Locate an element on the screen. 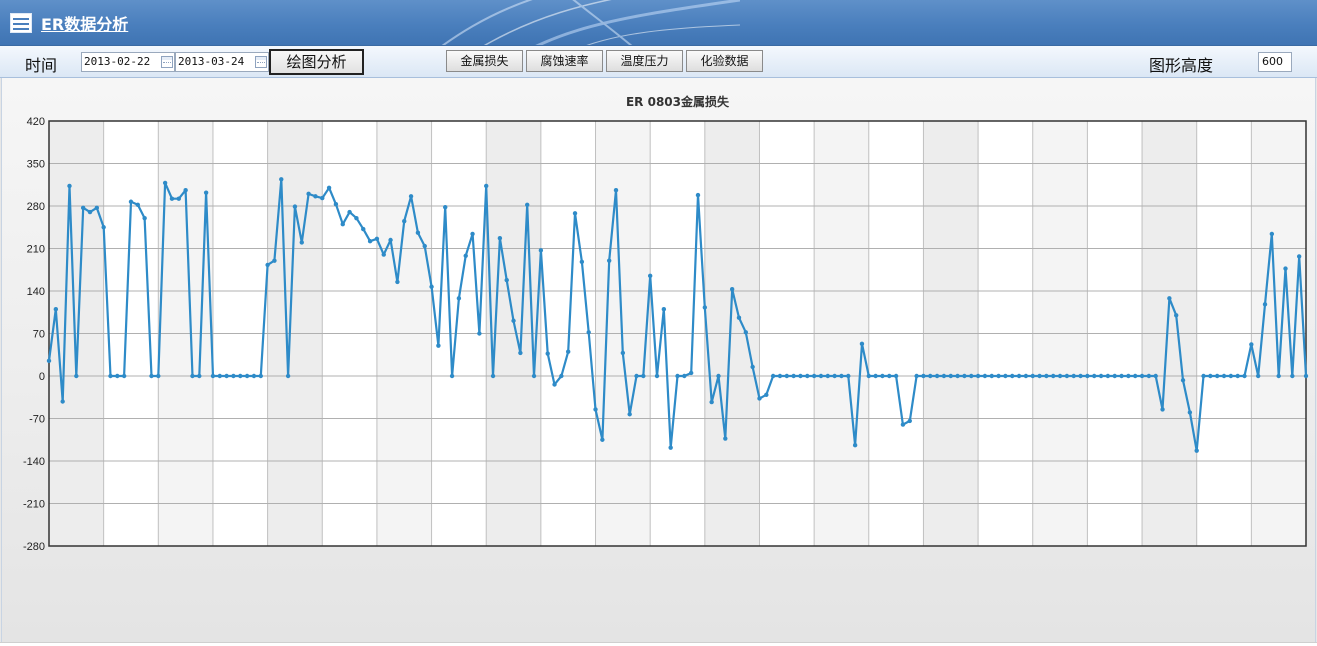 This screenshot has width=1317, height=646. y-tick-label: 210 is located at coordinates (36, 250).